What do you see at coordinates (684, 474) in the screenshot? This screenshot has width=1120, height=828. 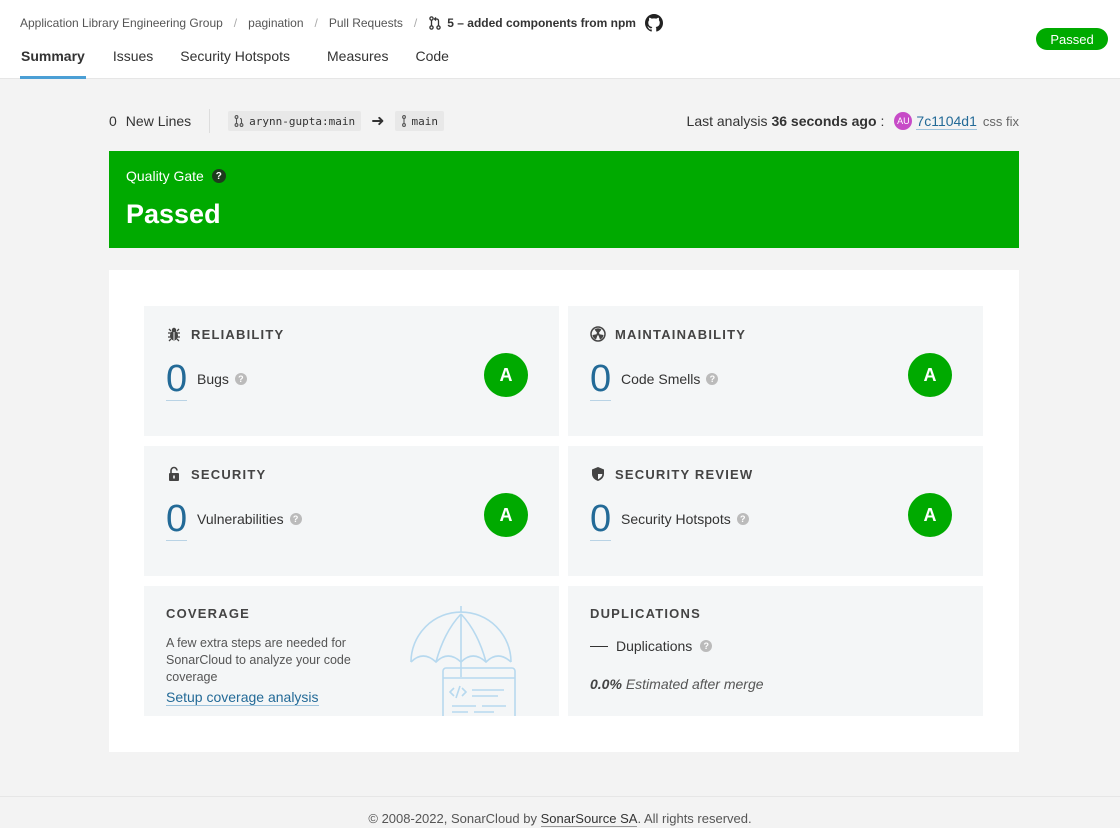 I see `security-review-title: SECURITY REVIEW` at bounding box center [684, 474].